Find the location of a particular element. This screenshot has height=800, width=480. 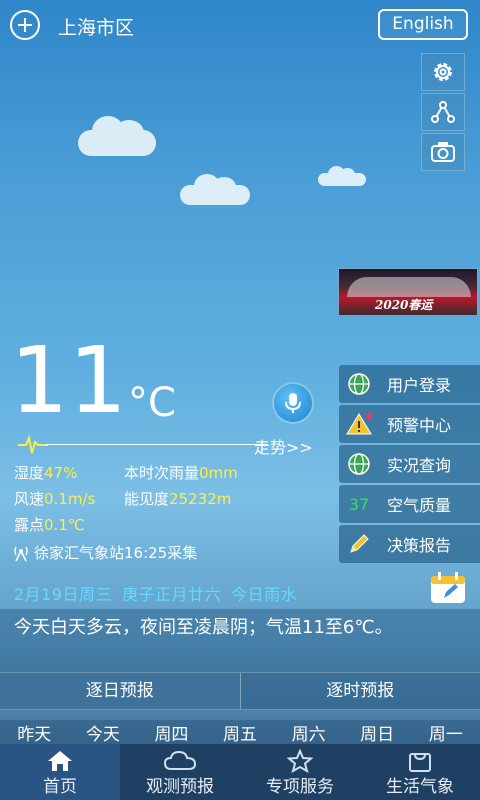

nav-special-services: 专项服务 is located at coordinates (300, 772).